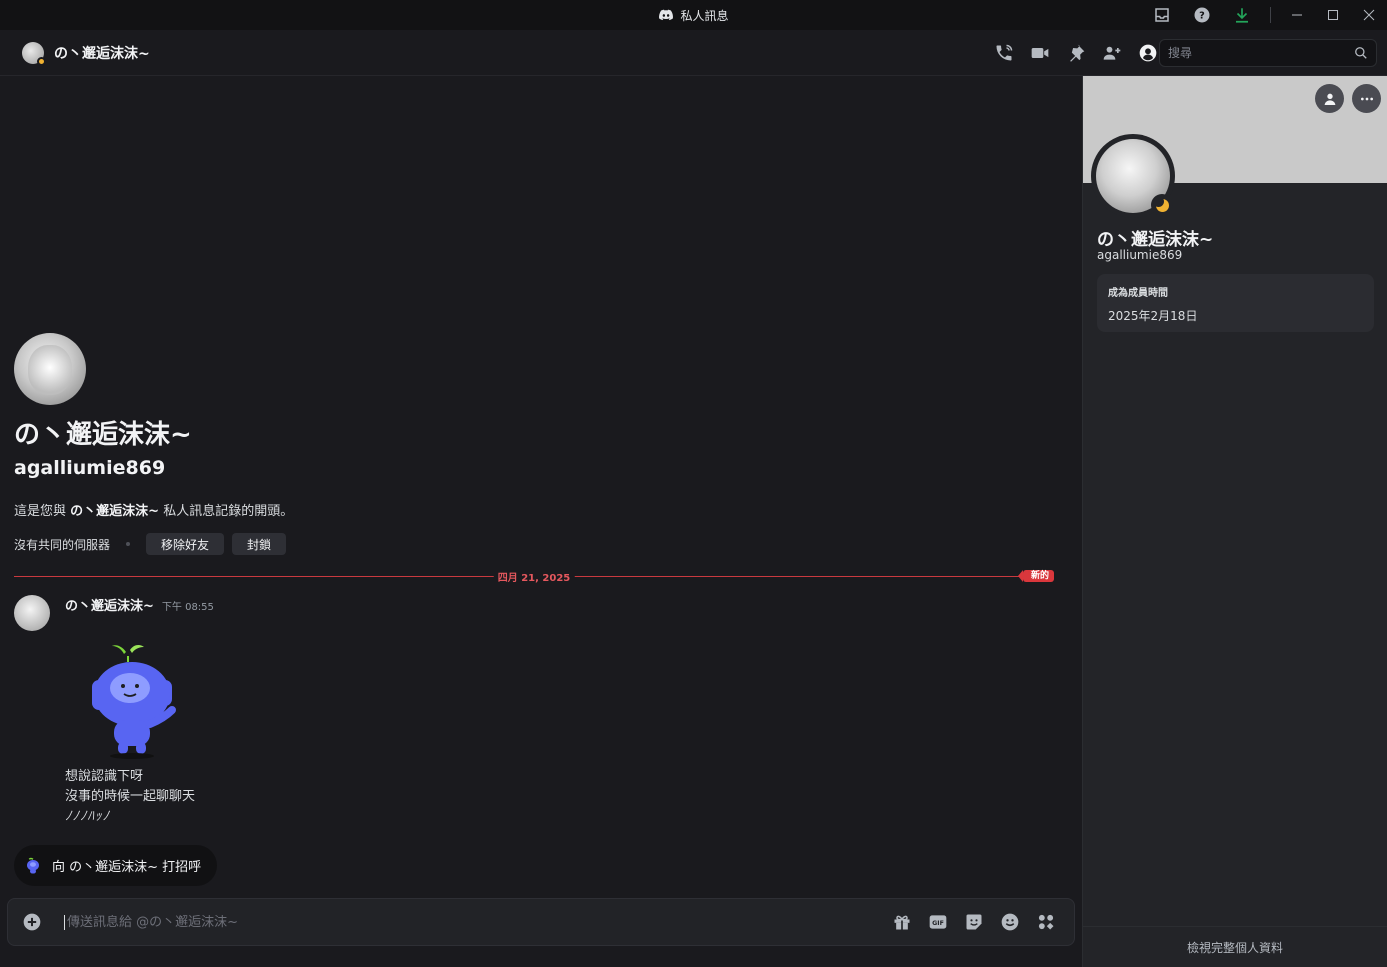 The height and width of the screenshot is (967, 1387). What do you see at coordinates (1138, 293) in the screenshot?
I see `member-since-label: 成為成員時間` at bounding box center [1138, 293].